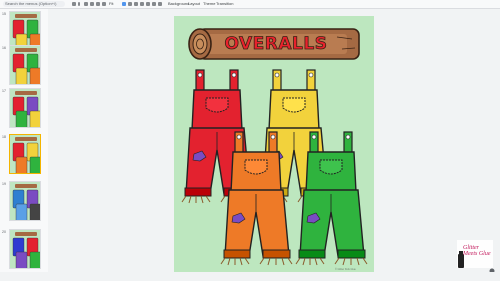 The image size is (500, 281). I want to click on bottom-bar, so click(250, 276).